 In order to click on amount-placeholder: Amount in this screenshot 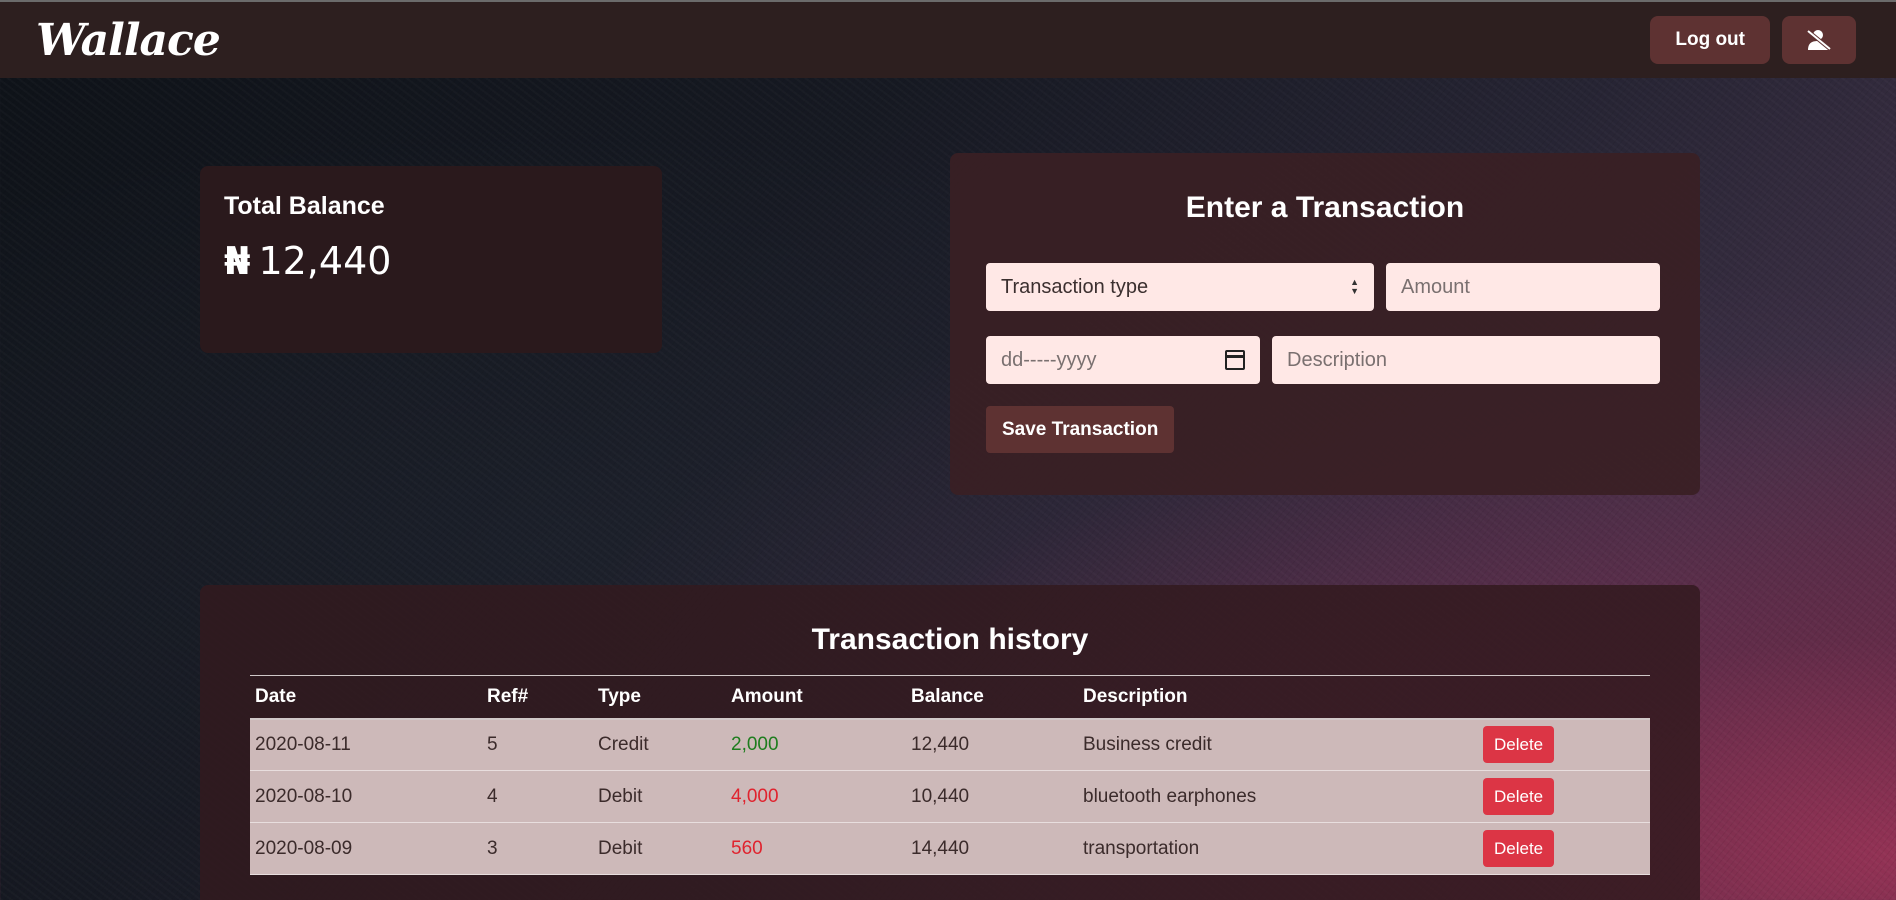, I will do `click(1435, 286)`.